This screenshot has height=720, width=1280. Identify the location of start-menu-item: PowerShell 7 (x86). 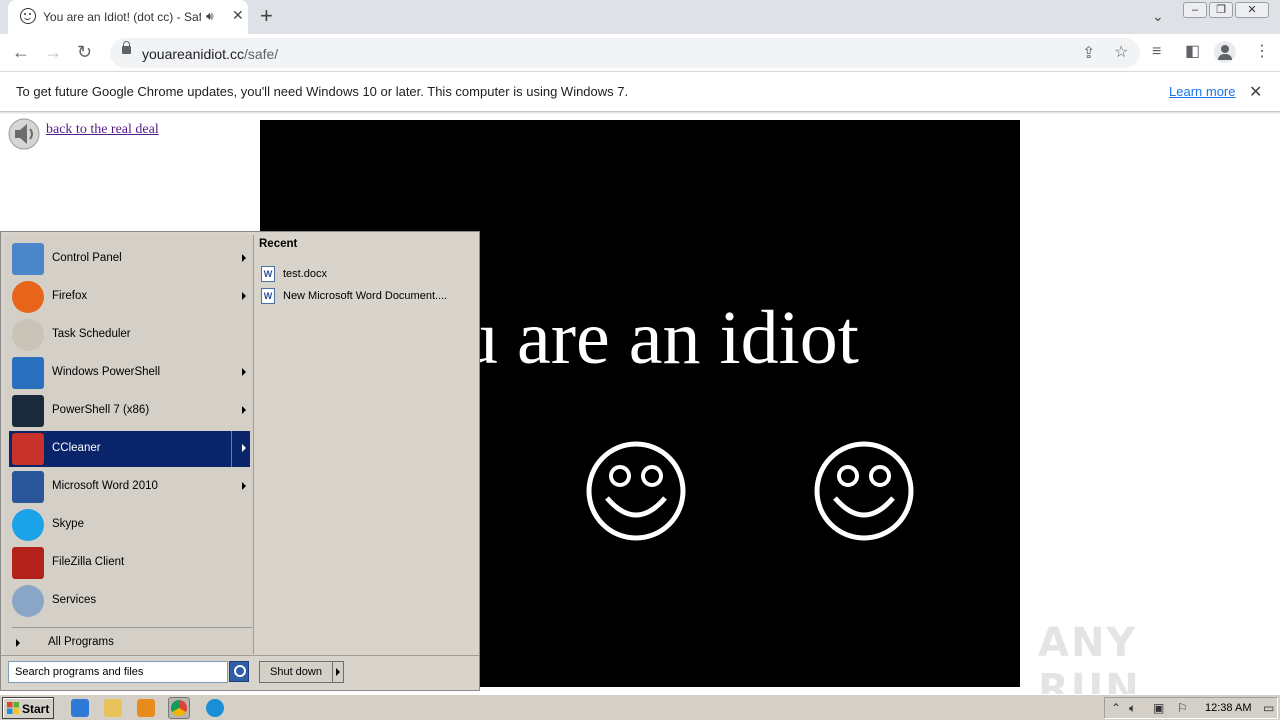
(129, 411).